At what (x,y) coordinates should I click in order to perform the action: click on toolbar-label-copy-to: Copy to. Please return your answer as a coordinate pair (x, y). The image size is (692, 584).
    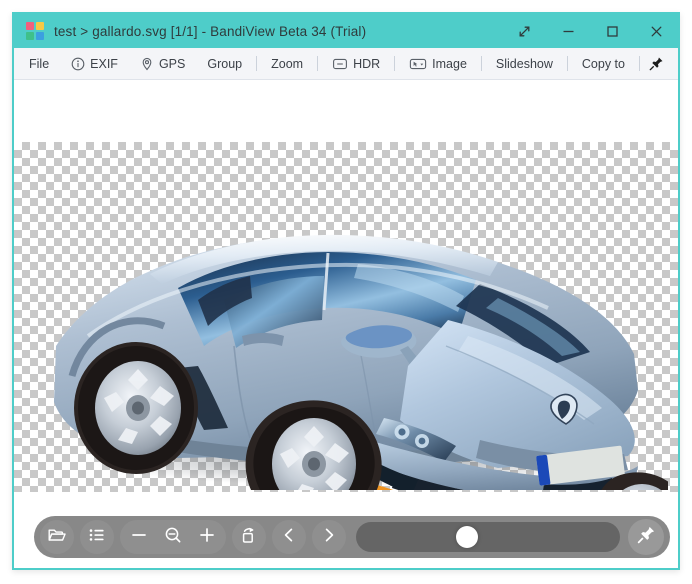
    Looking at the image, I should click on (603, 63).